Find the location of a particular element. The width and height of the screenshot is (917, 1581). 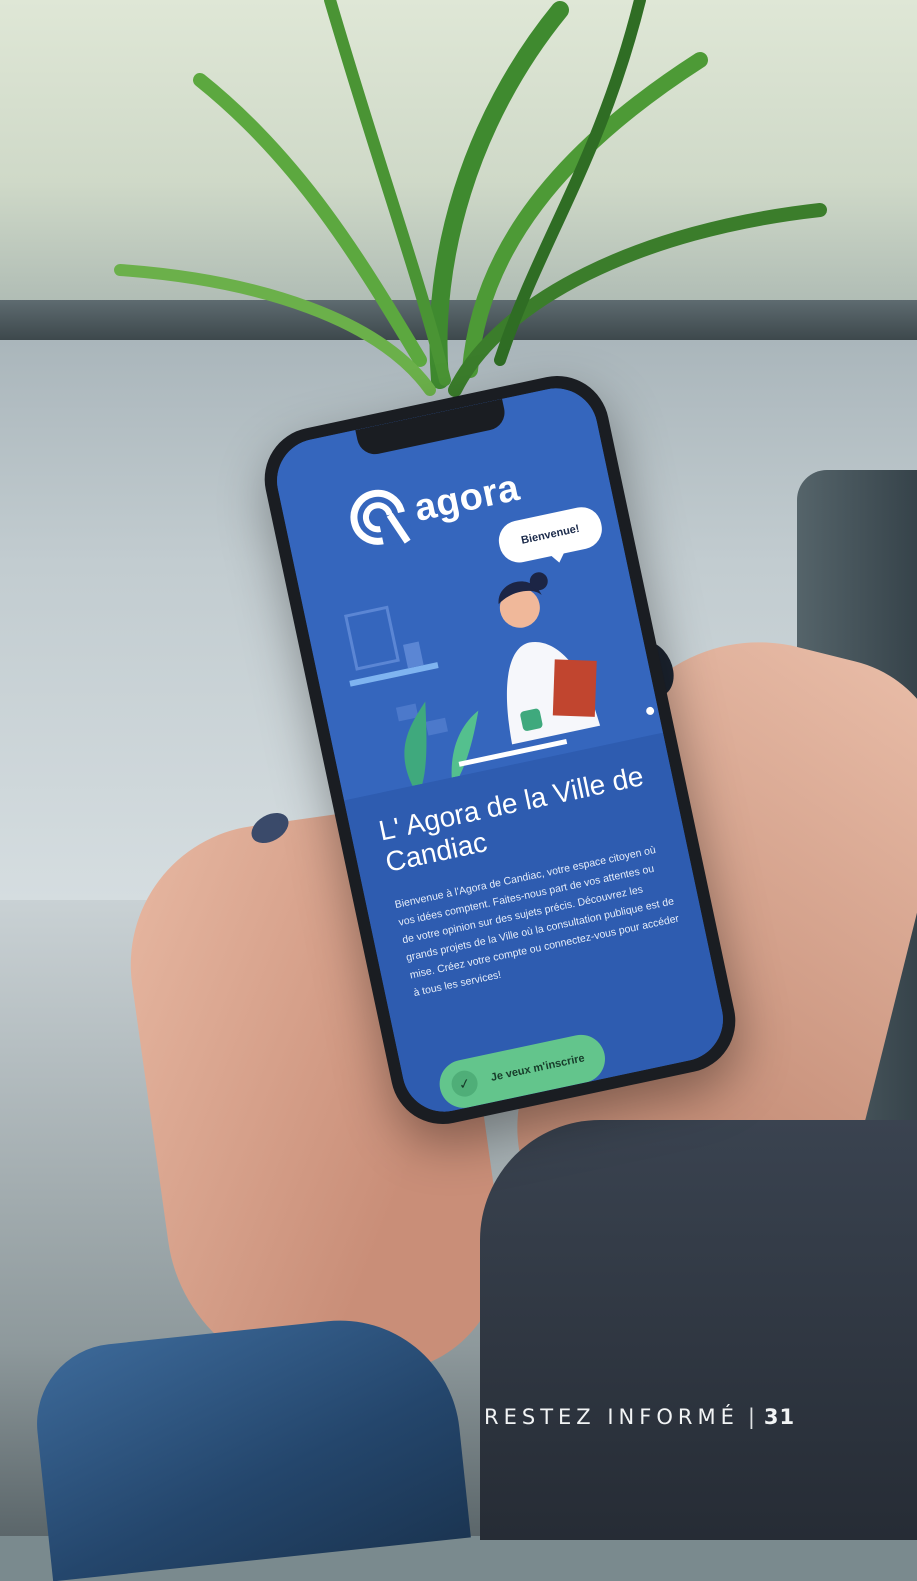

page-footer: RESTEZ INFORMÉ | 31 is located at coordinates (639, 1417).